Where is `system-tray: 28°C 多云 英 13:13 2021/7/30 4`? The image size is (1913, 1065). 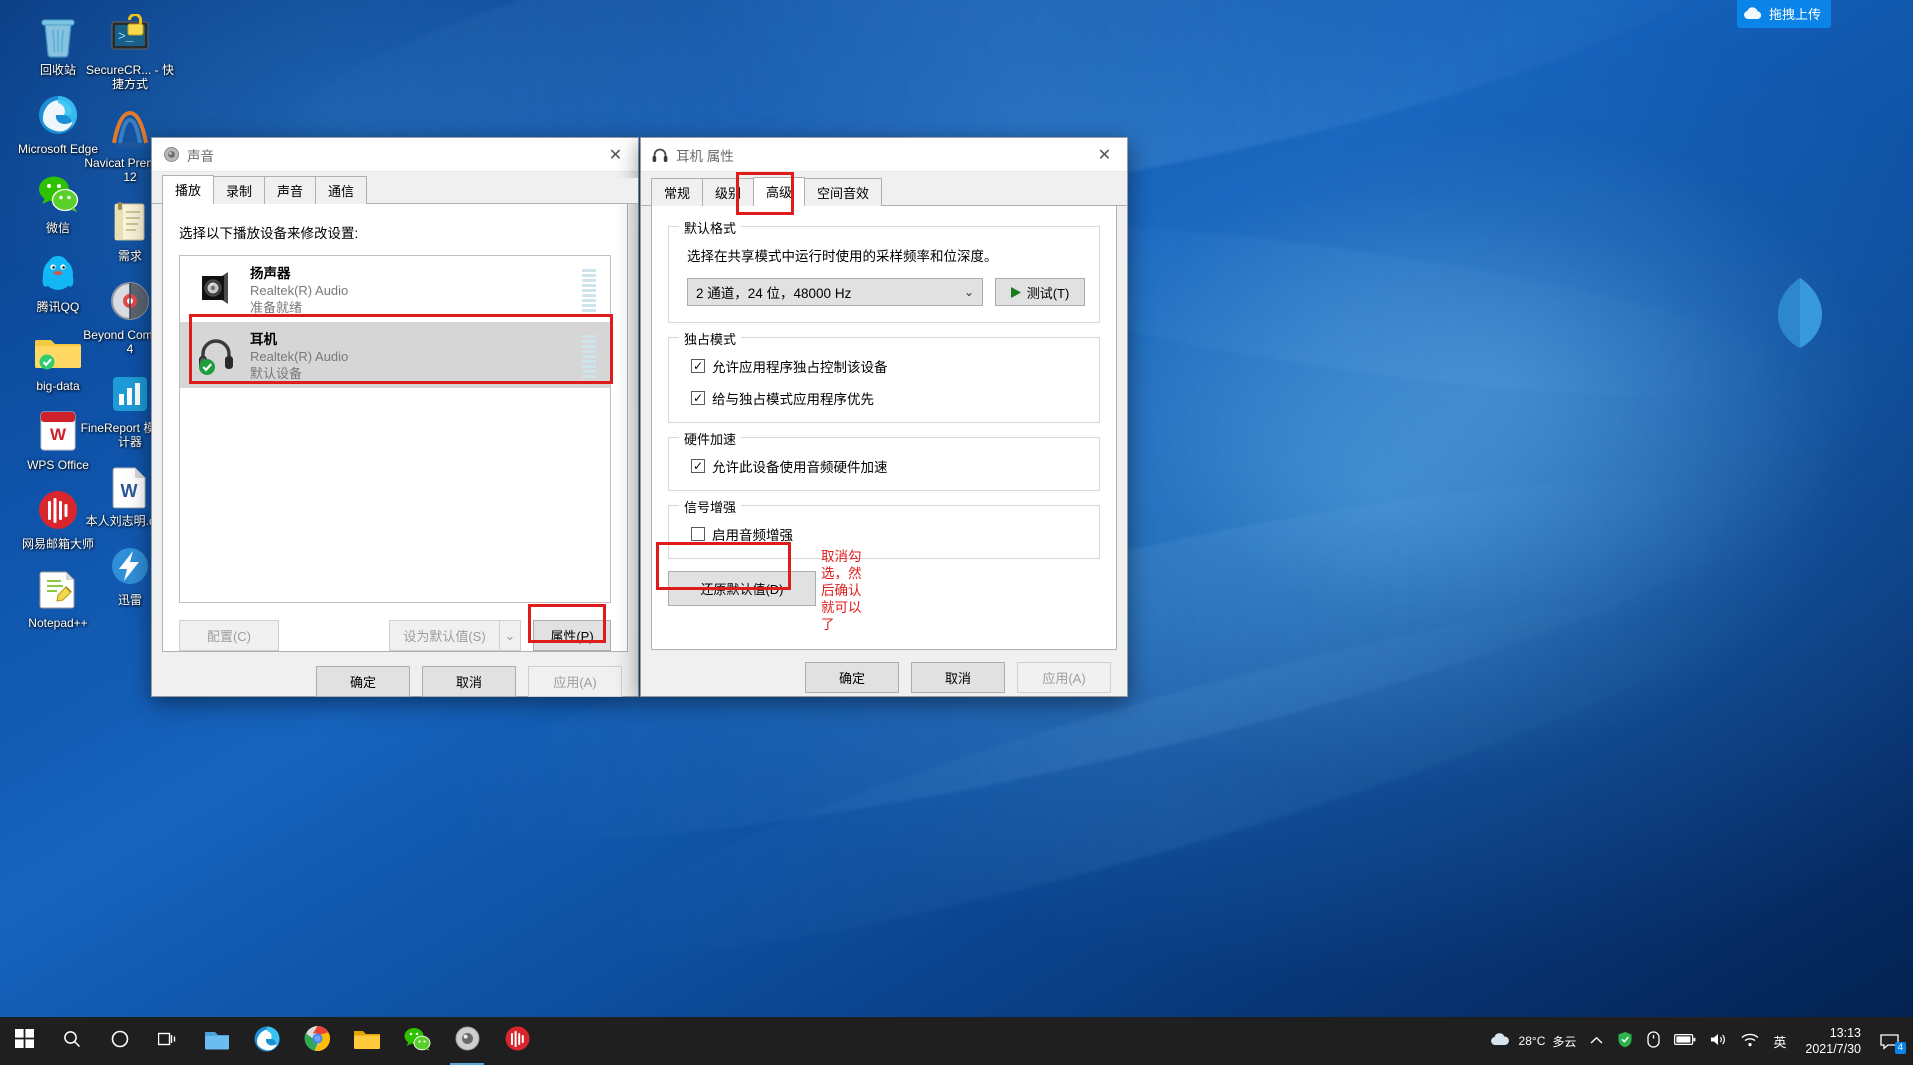
system-tray: 28°C 多云 英 13:13 2021/7/30 4 is located at coordinates (1697, 1041).